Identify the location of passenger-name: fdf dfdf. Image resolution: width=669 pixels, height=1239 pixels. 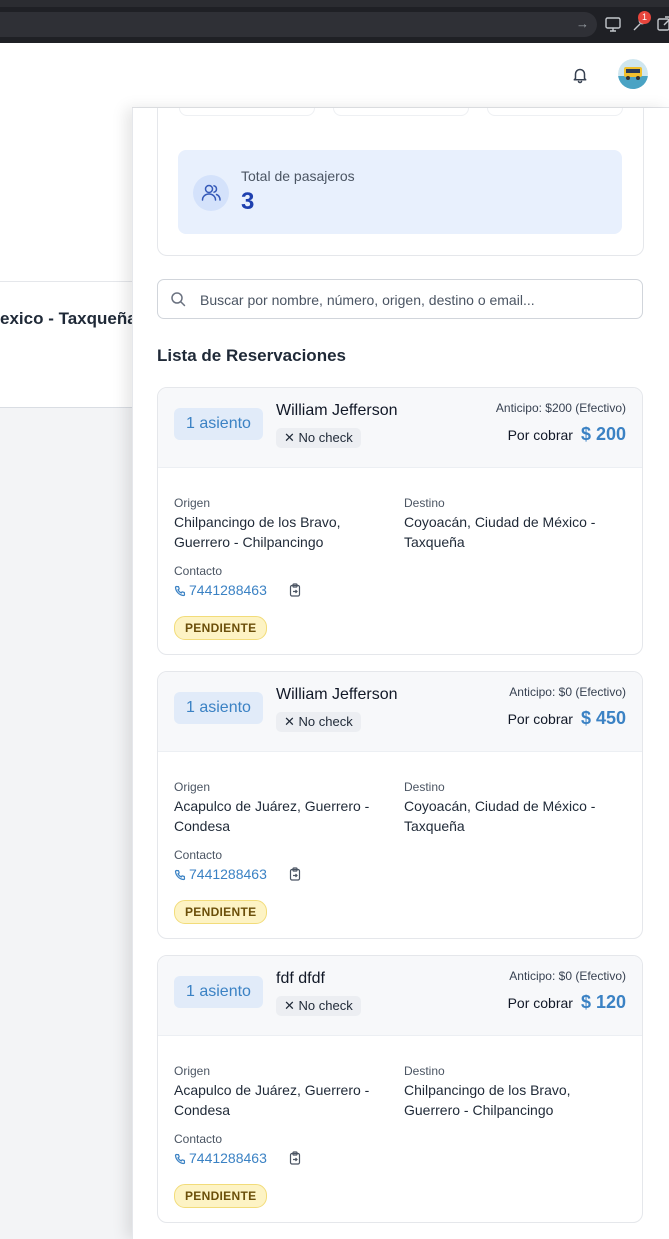
(300, 978).